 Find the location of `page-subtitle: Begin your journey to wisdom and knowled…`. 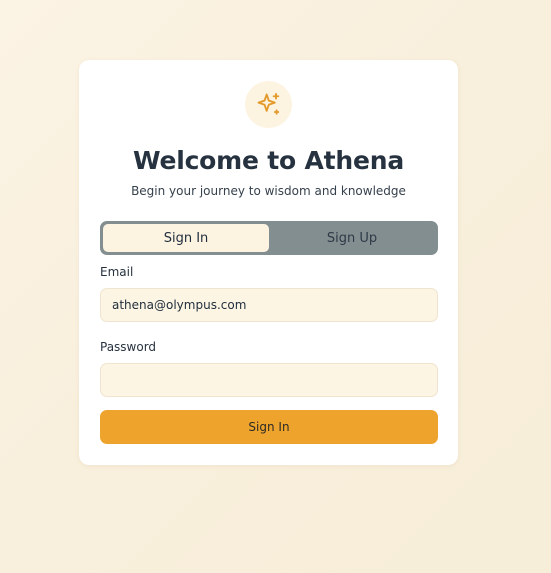

page-subtitle: Begin your journey to wisdom and knowled… is located at coordinates (268, 191).